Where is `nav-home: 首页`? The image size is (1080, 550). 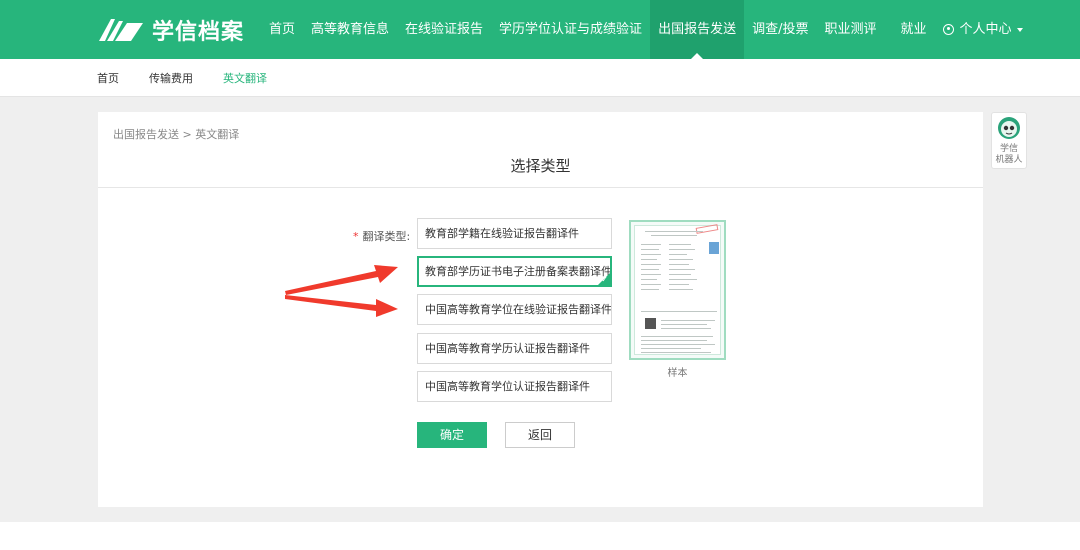
nav-home: 首页 is located at coordinates (282, 29).